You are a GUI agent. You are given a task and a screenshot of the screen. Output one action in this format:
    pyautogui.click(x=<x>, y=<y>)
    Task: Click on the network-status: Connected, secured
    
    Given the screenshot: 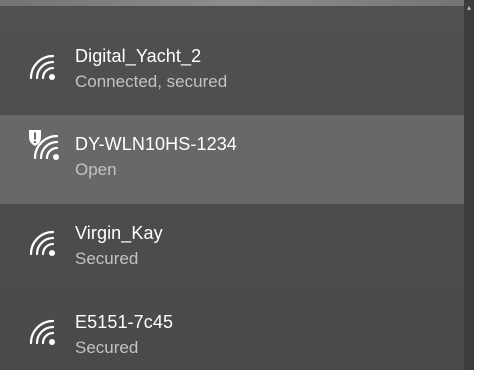 What is the action you would take?
    pyautogui.click(x=151, y=81)
    